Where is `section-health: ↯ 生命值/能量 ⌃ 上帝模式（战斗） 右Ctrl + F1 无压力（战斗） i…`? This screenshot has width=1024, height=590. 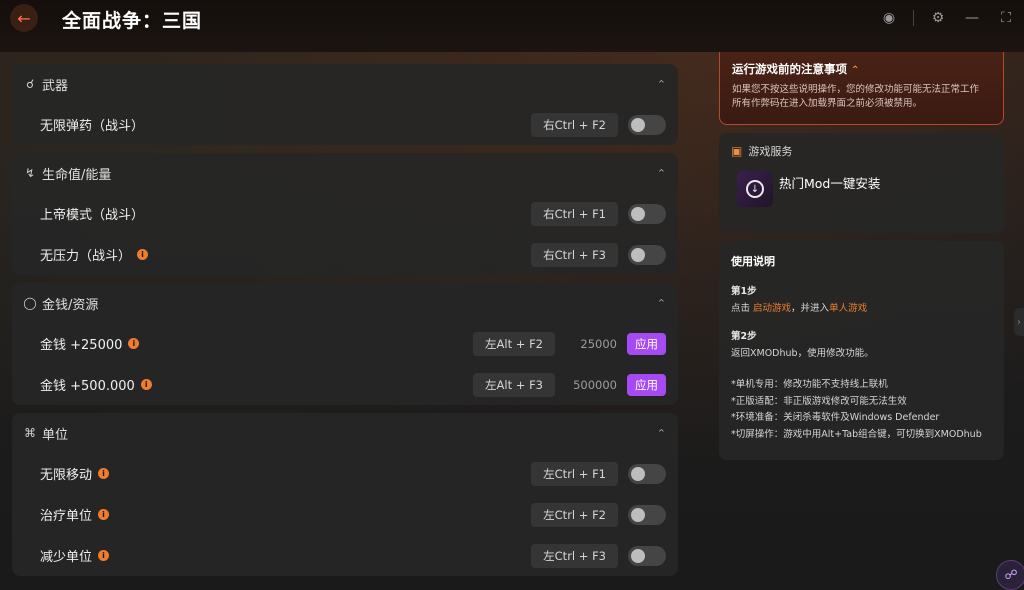
section-health: ↯ 生命值/能量 ⌃ 上帝模式（战斗） 右Ctrl + F1 无压力（战斗） i… is located at coordinates (345, 214).